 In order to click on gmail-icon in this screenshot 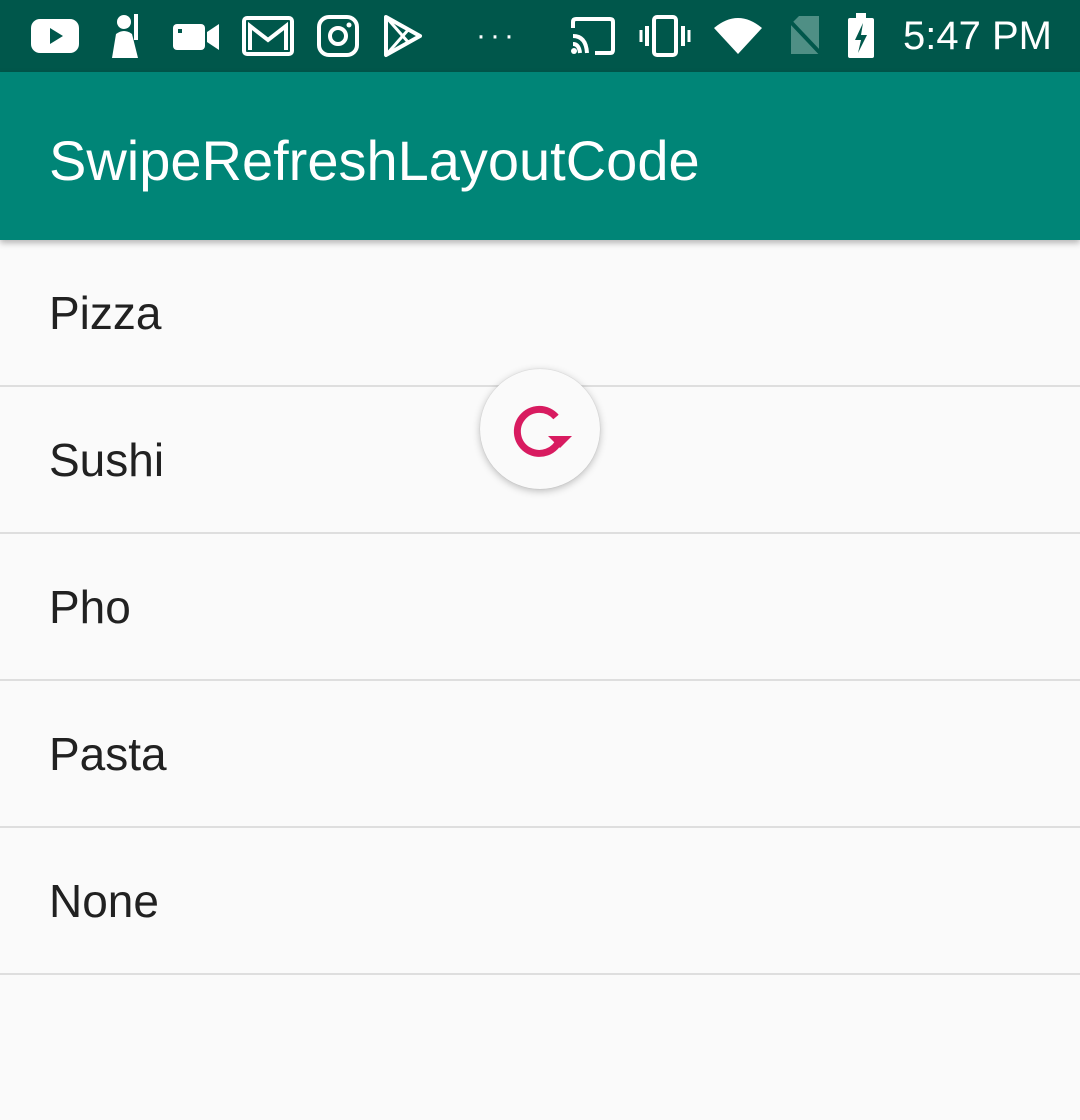, I will do `click(268, 36)`.